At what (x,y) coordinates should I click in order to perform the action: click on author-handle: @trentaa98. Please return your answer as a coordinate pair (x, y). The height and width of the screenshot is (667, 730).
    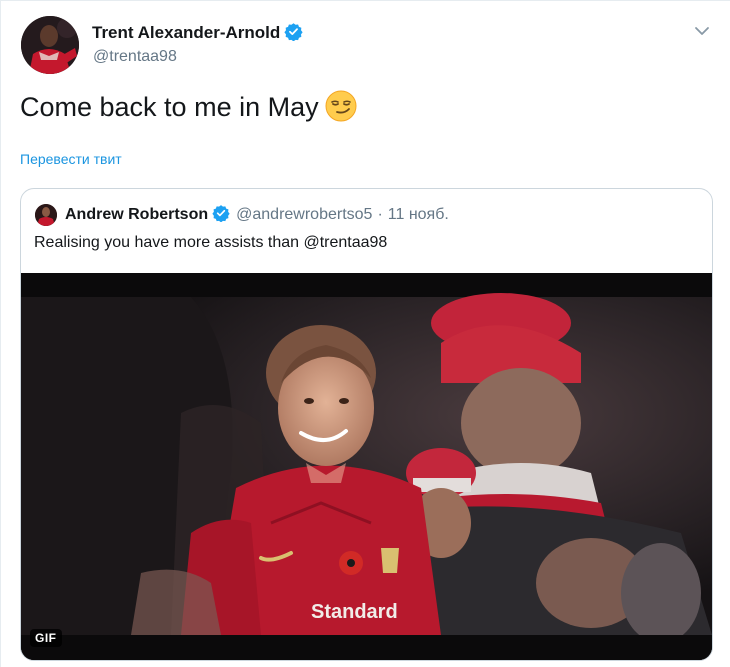
    Looking at the image, I should click on (135, 57).